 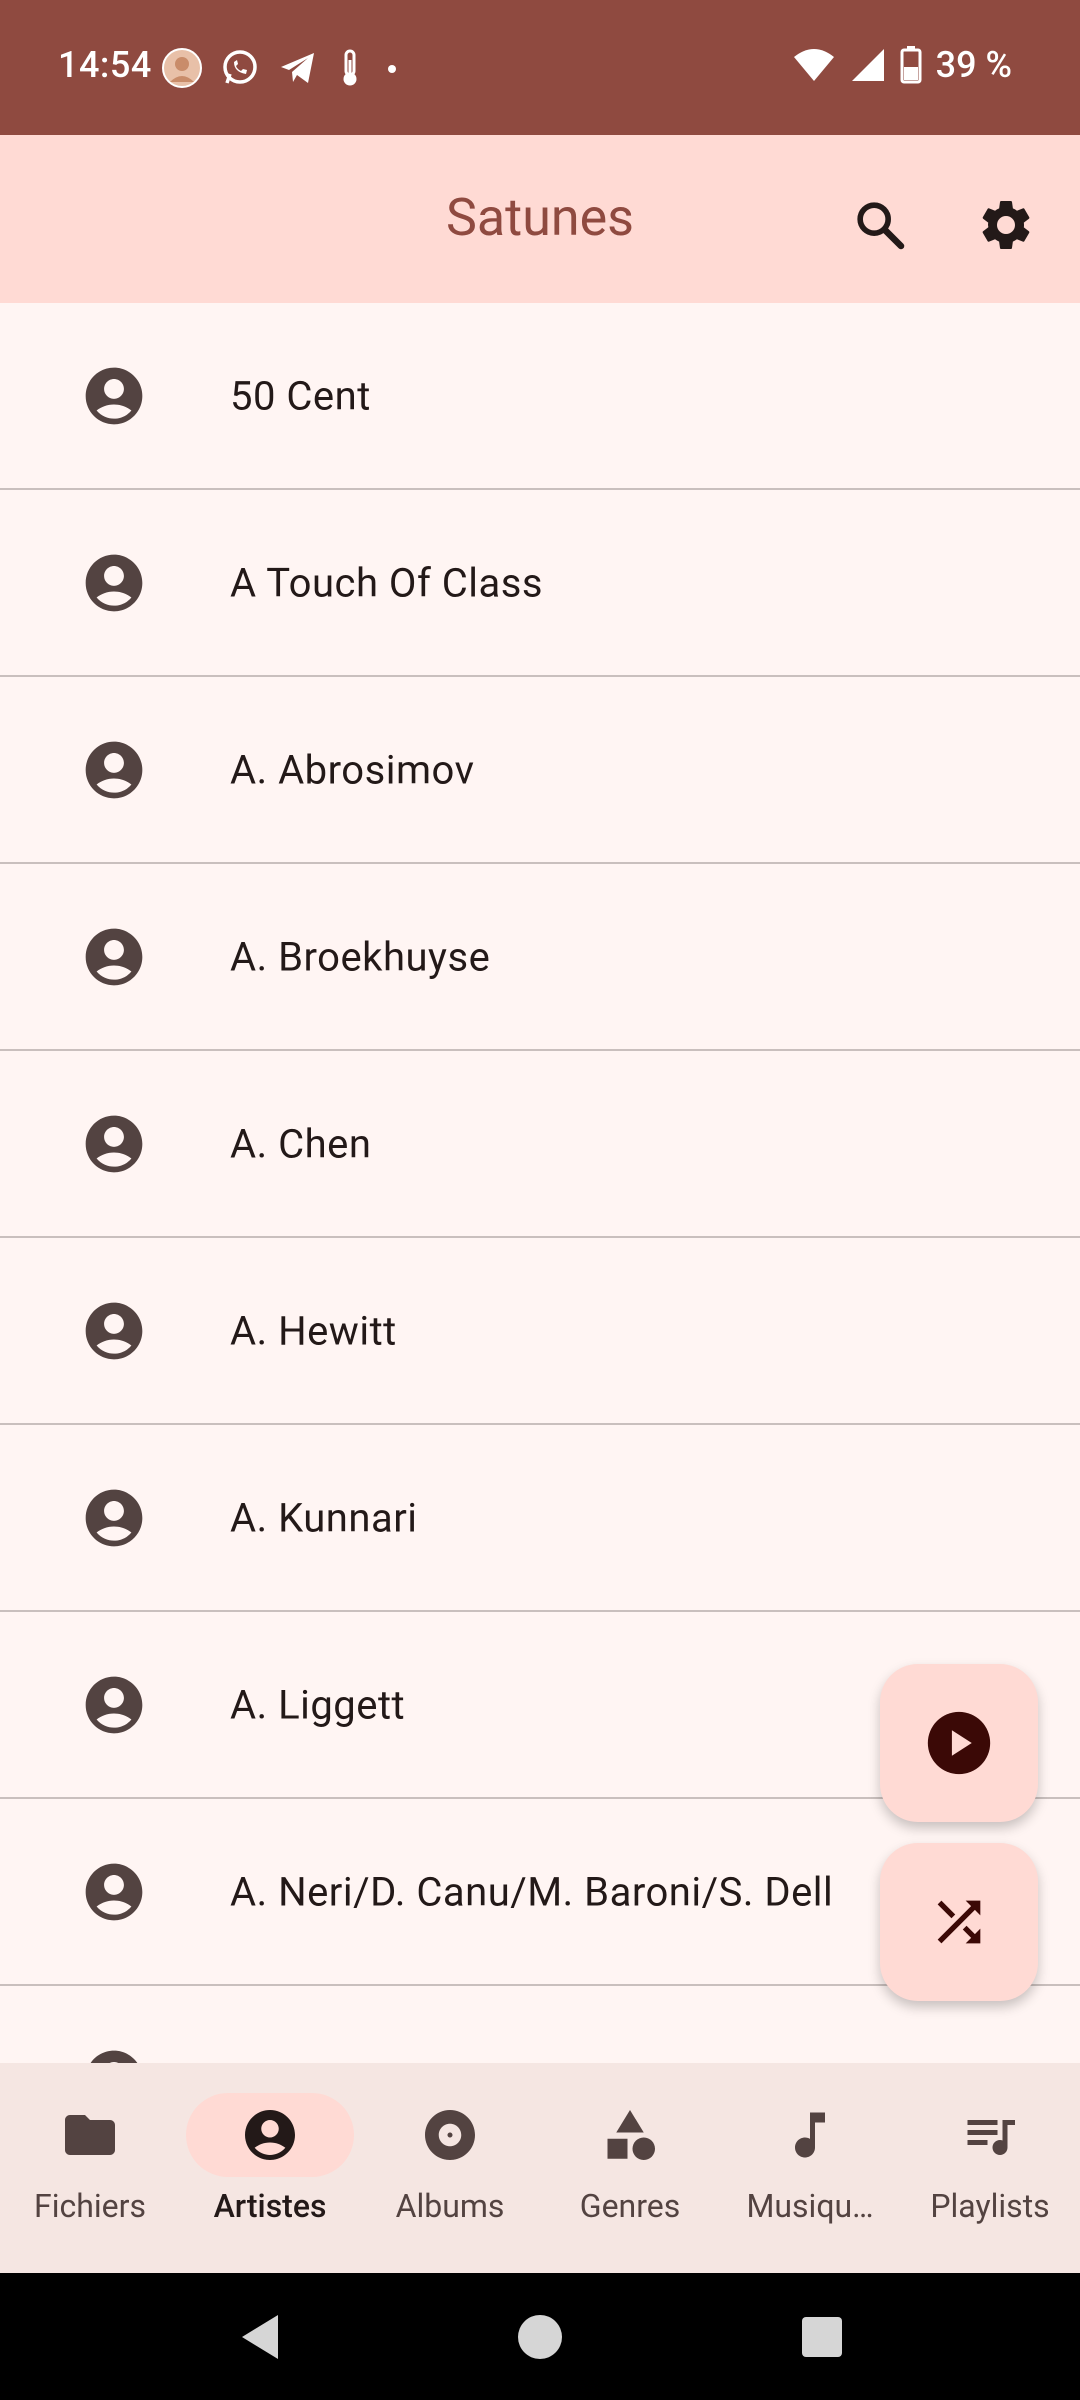 What do you see at coordinates (540, 770) in the screenshot?
I see `list-item: A. Abrosimov` at bounding box center [540, 770].